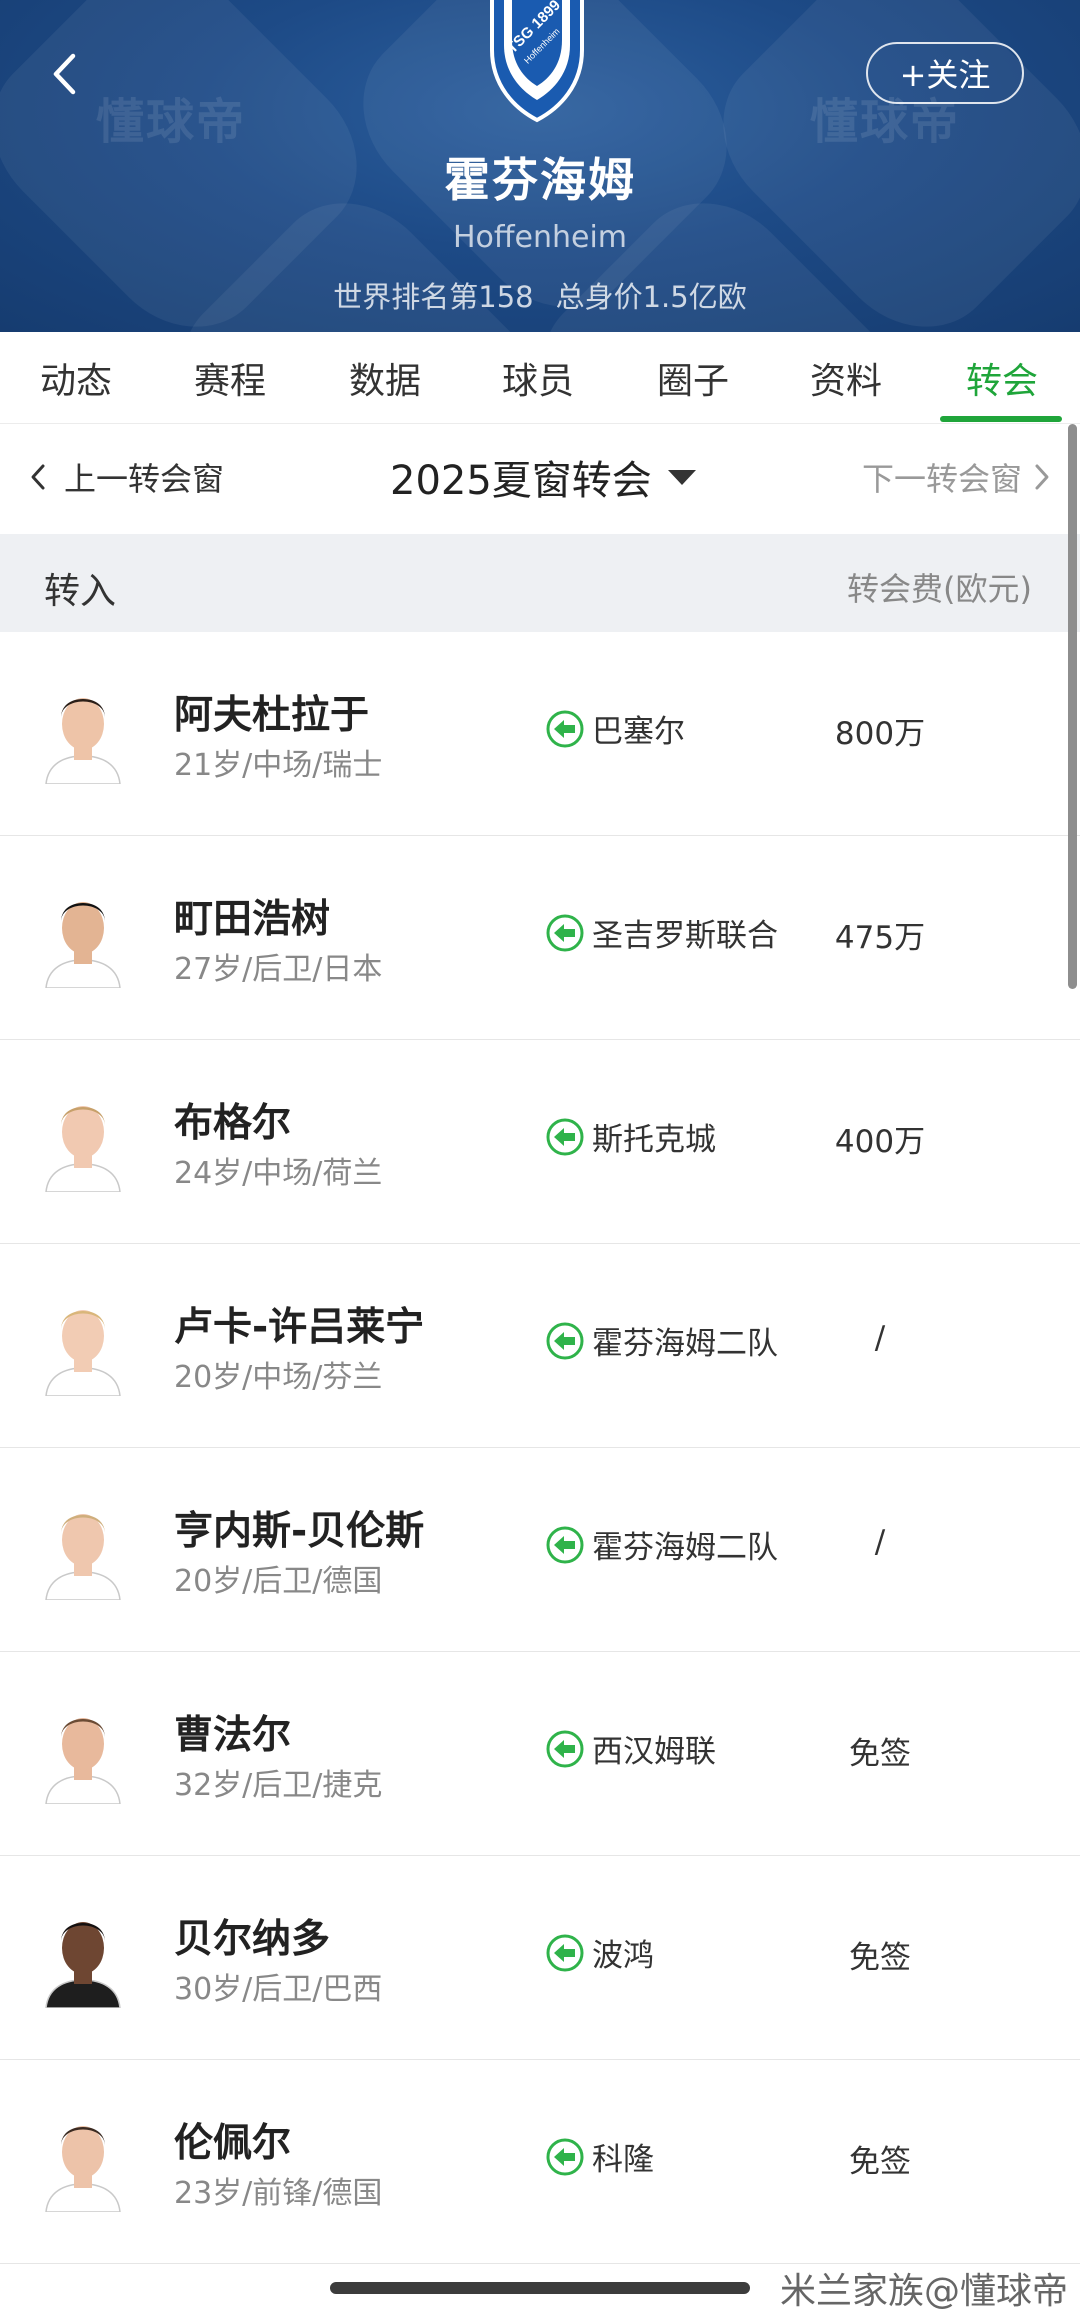  What do you see at coordinates (278, 1581) in the screenshot?
I see `player-info: 20岁/后卫/德国` at bounding box center [278, 1581].